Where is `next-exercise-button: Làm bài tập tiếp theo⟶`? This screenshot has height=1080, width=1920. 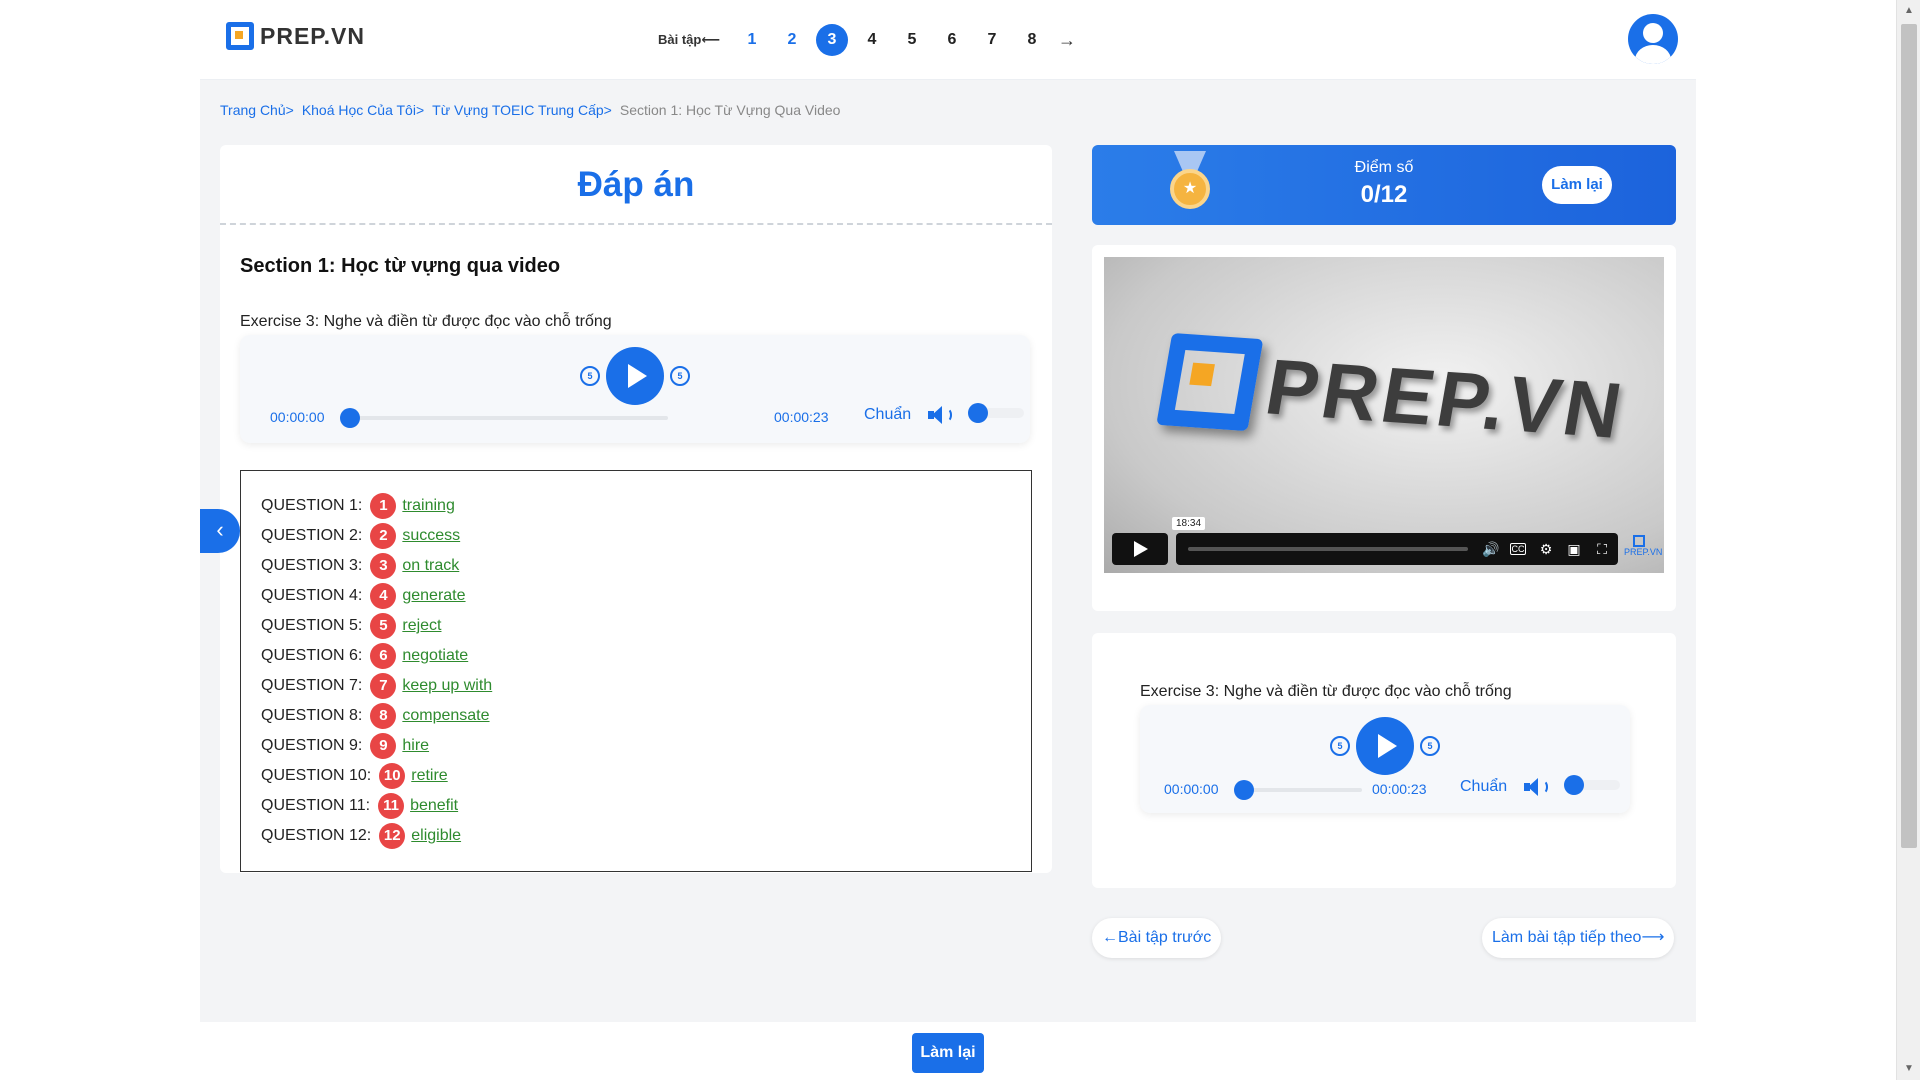 next-exercise-button: Làm bài tập tiếp theo⟶ is located at coordinates (1578, 938).